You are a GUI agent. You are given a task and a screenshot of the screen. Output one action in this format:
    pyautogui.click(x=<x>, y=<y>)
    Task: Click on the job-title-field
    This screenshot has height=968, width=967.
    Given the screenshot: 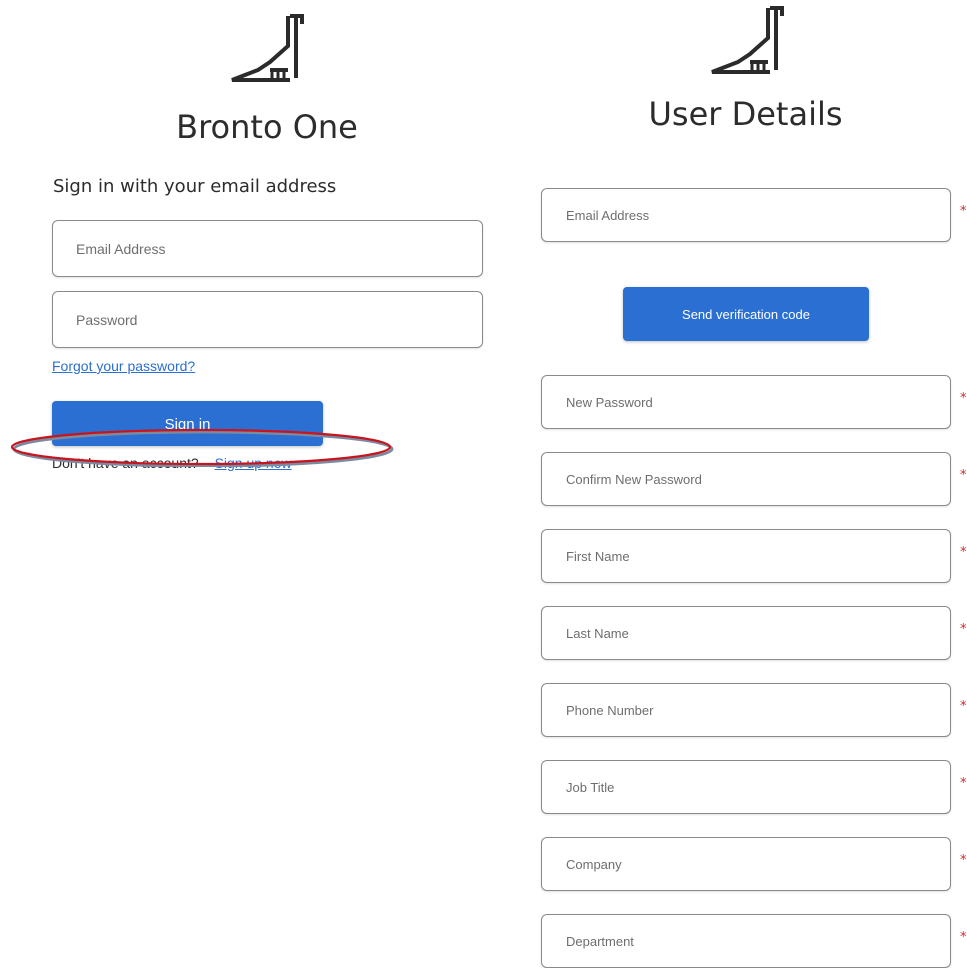 What is the action you would take?
    pyautogui.click(x=746, y=787)
    